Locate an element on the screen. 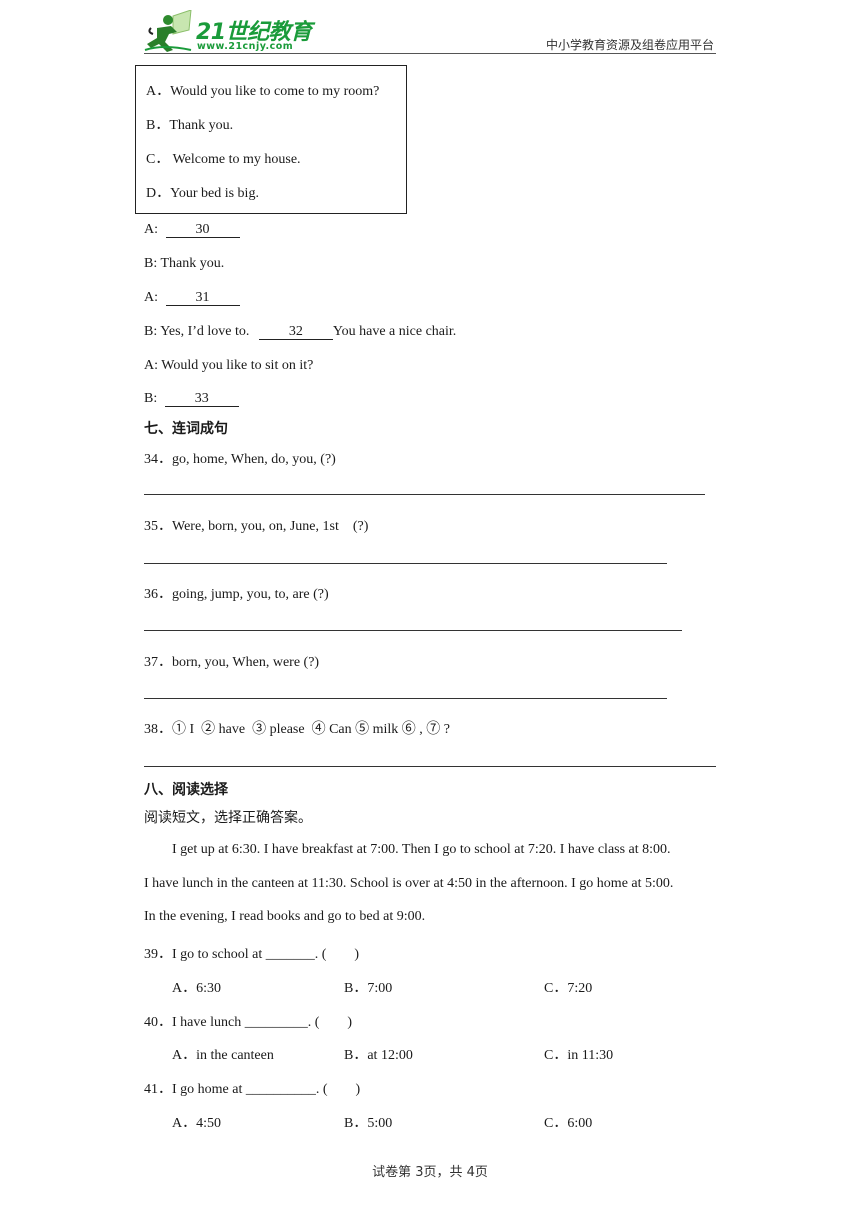  choice-b: B．7:00 is located at coordinates (368, 987).